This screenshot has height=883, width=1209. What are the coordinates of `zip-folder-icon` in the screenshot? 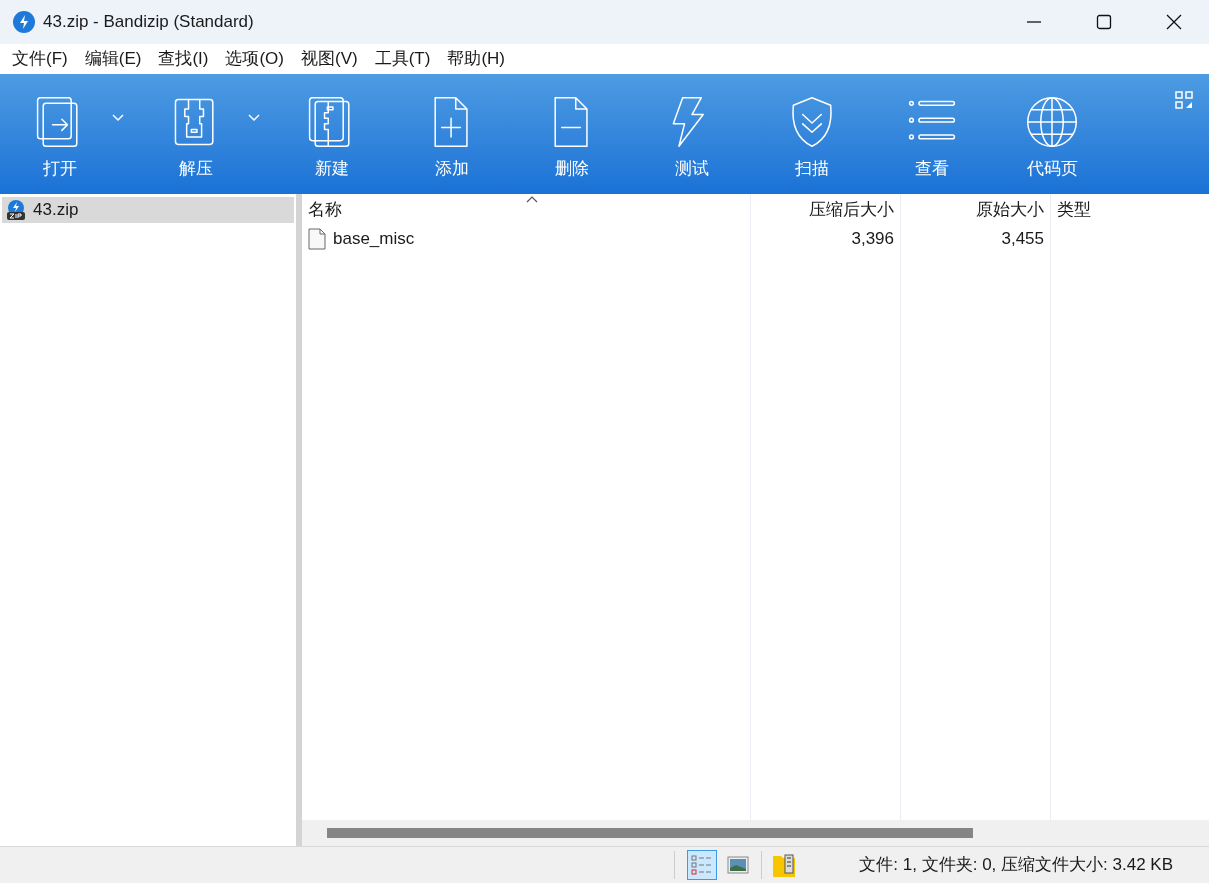 It's located at (784, 865).